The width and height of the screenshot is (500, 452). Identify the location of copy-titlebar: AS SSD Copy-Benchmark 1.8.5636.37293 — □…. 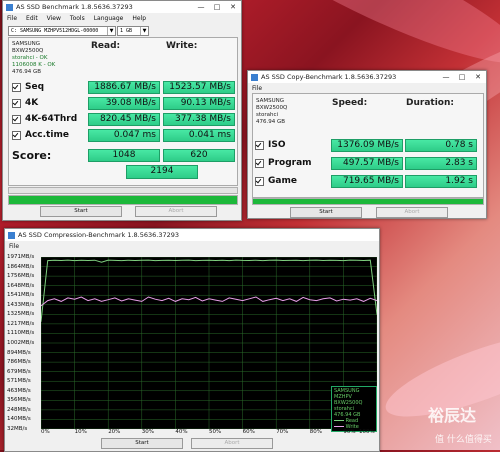
(367, 77).